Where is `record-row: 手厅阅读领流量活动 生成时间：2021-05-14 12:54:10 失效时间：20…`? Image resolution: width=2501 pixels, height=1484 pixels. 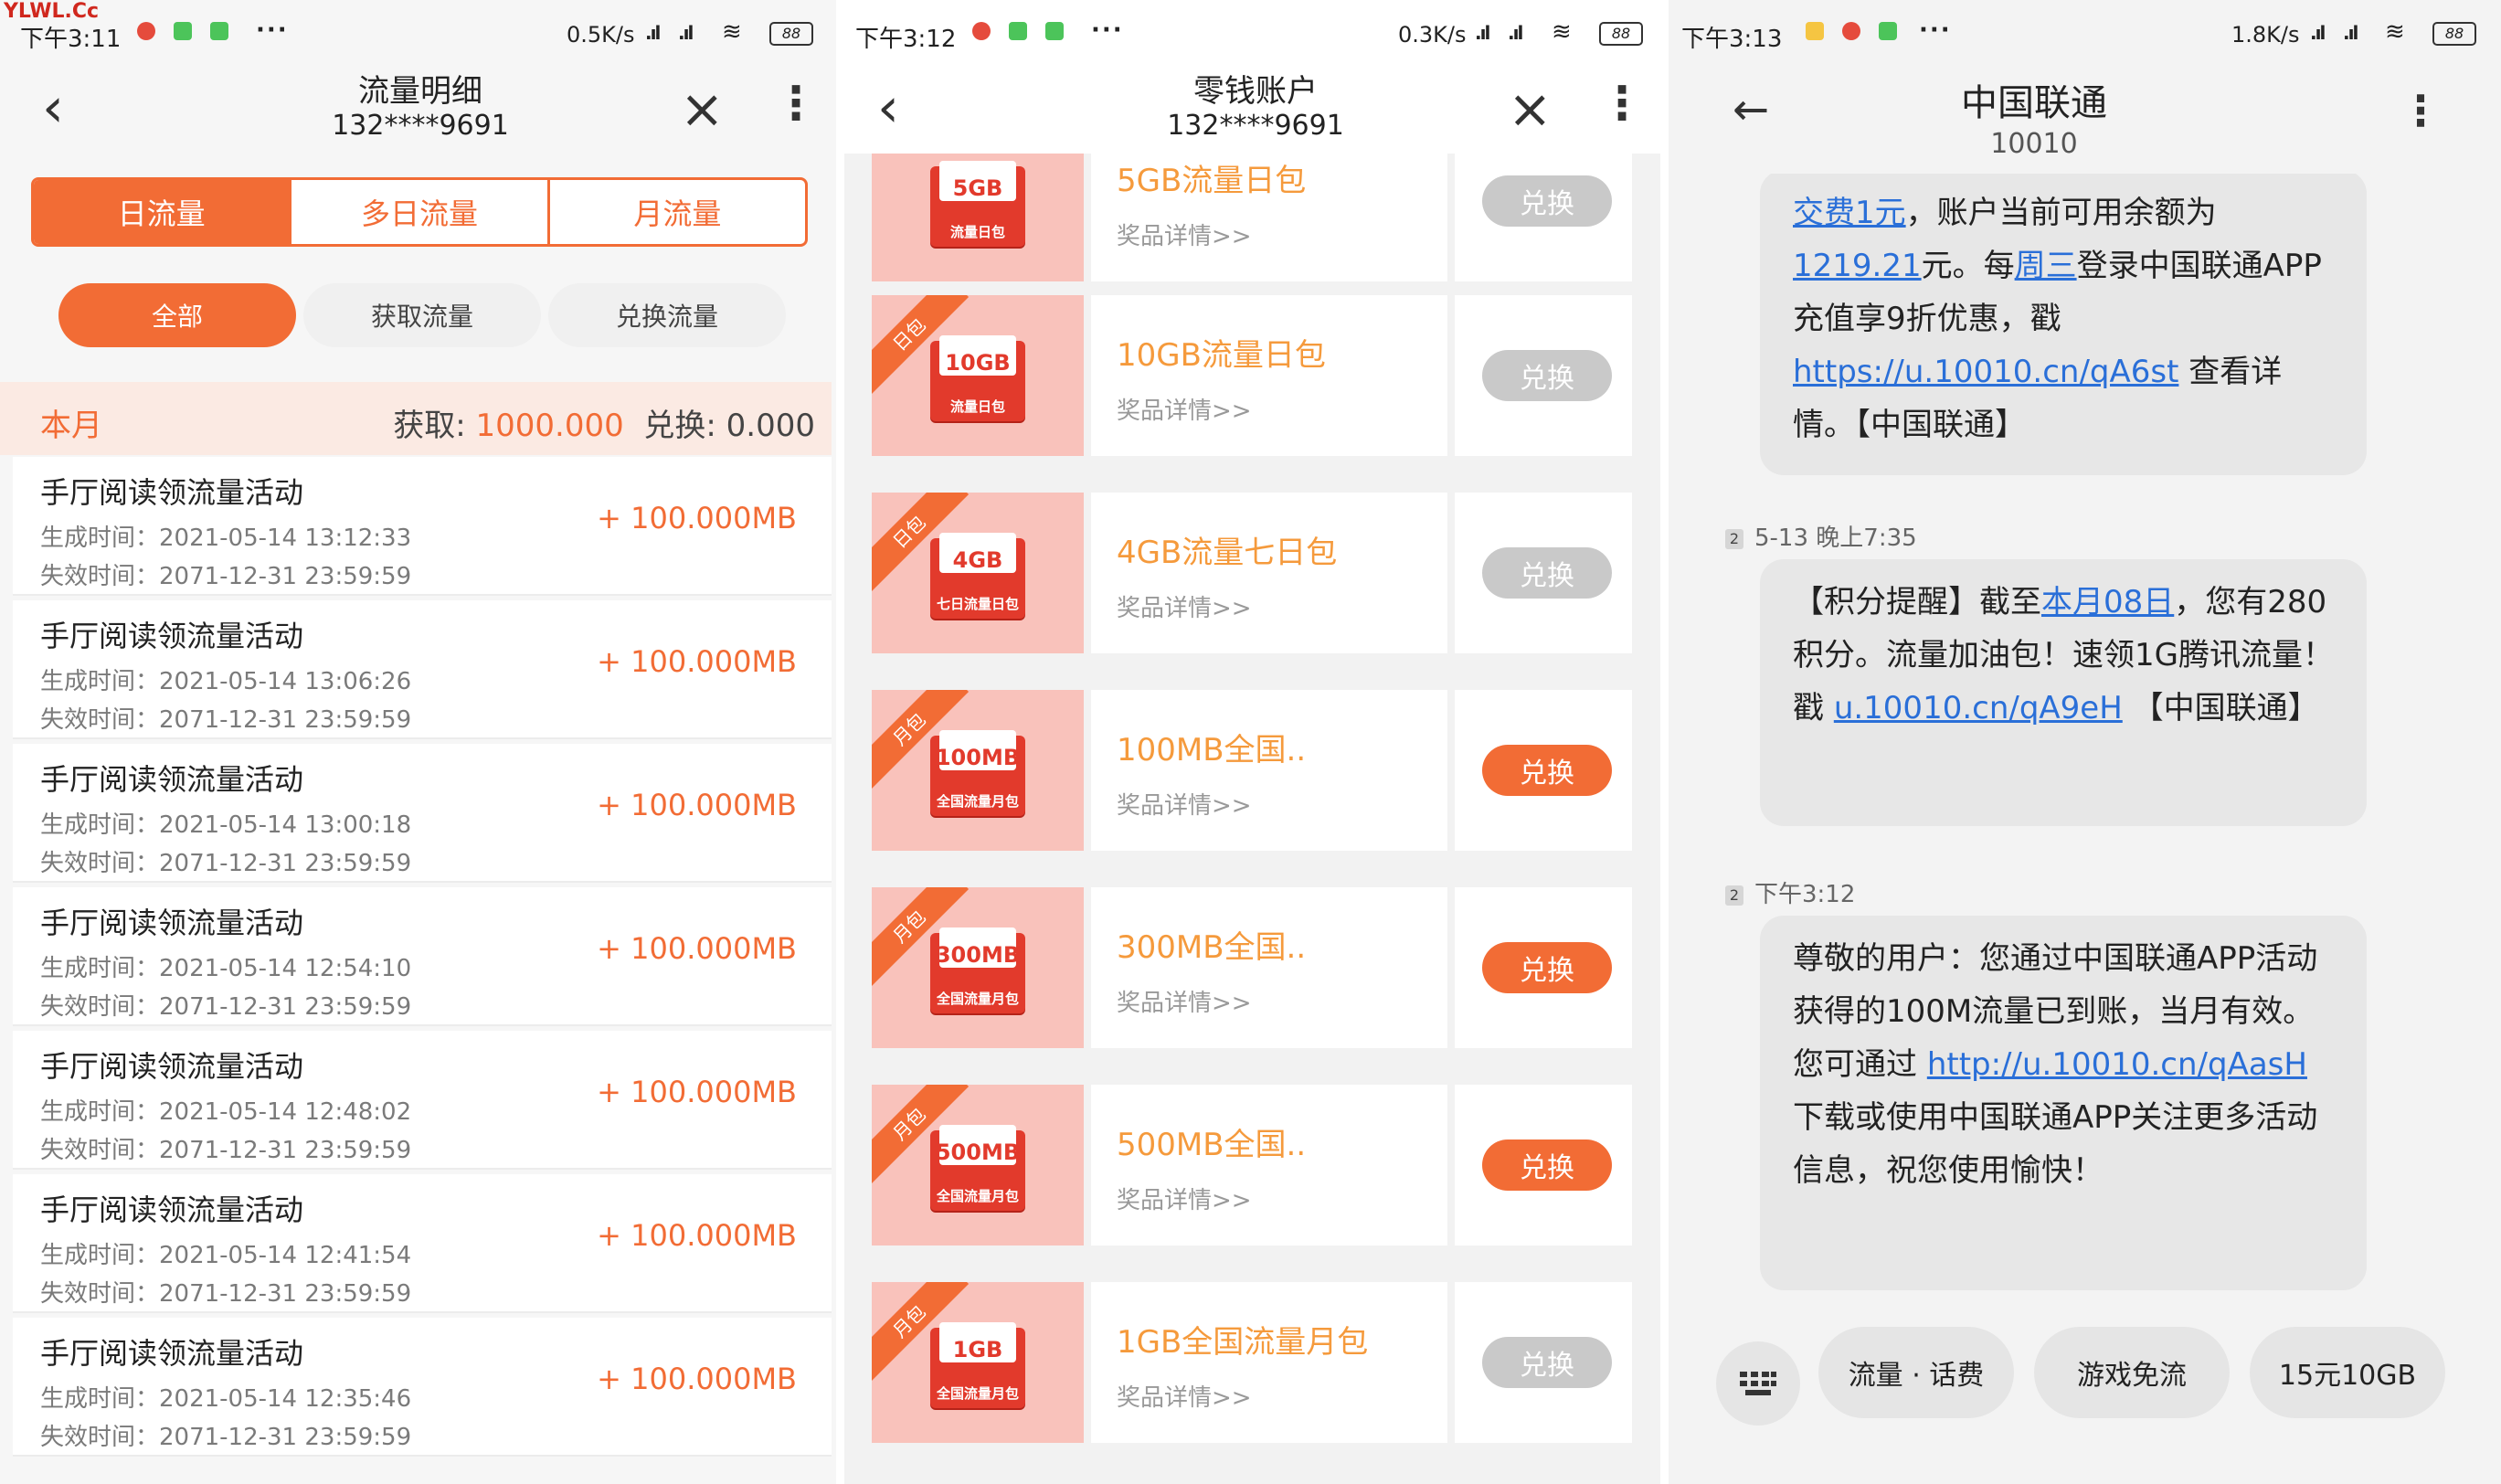 record-row: 手厅阅读领流量活动 生成时间：2021-05-14 12:54:10 失效时间：20… is located at coordinates (422, 956).